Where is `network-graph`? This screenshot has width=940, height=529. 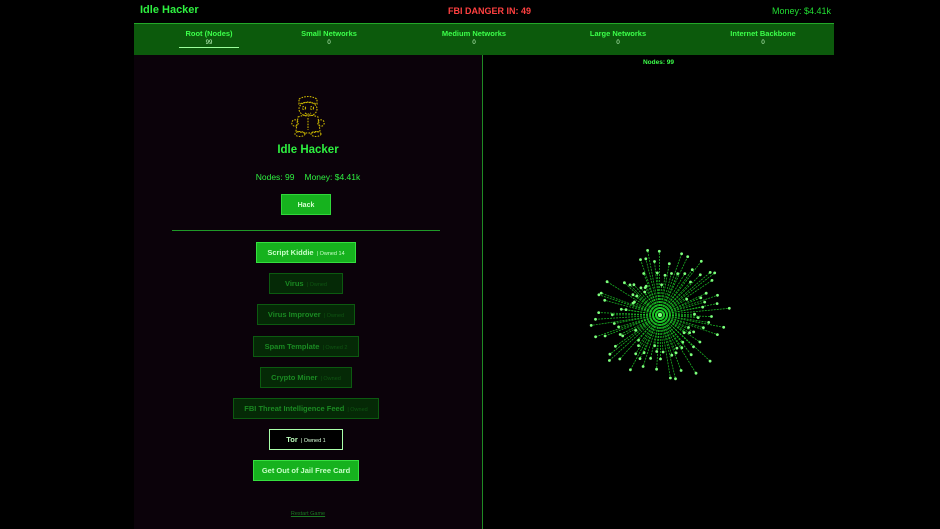 network-graph is located at coordinates (660, 315).